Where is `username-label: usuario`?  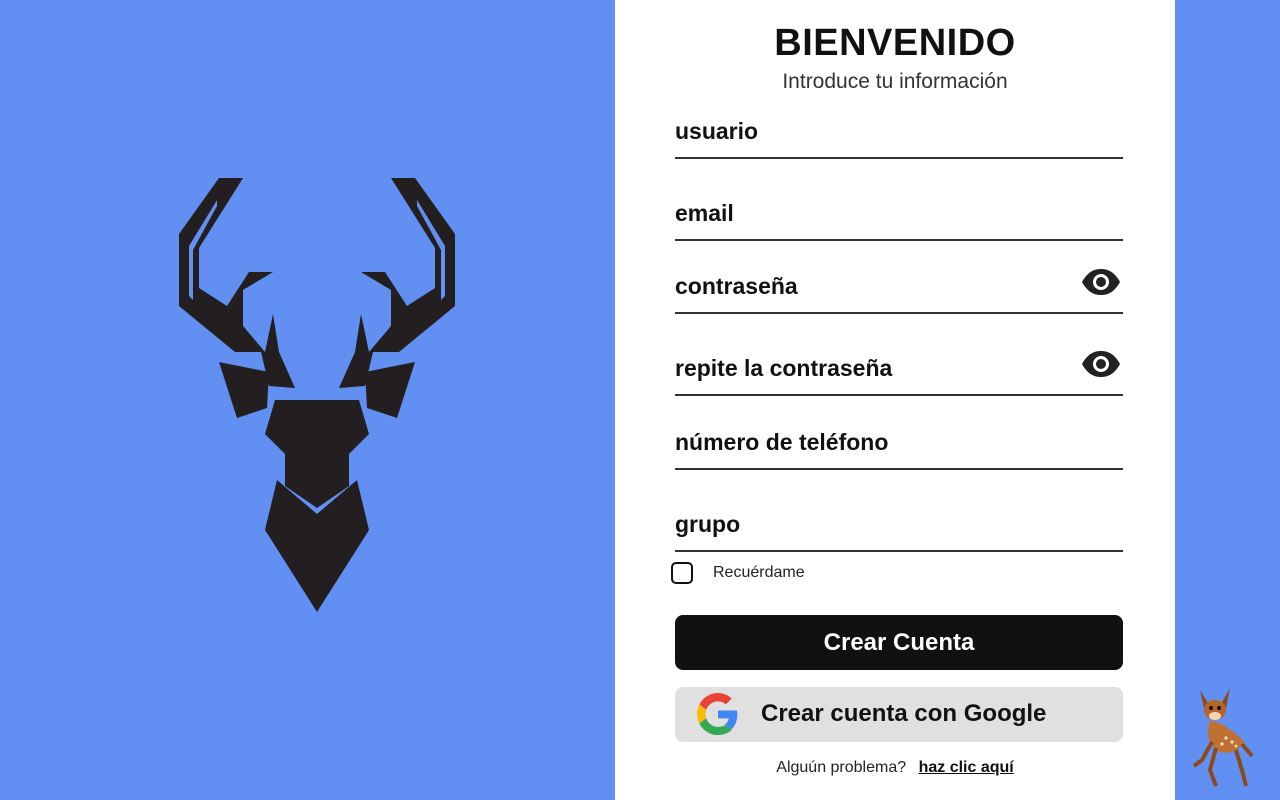 username-label: usuario is located at coordinates (717, 131).